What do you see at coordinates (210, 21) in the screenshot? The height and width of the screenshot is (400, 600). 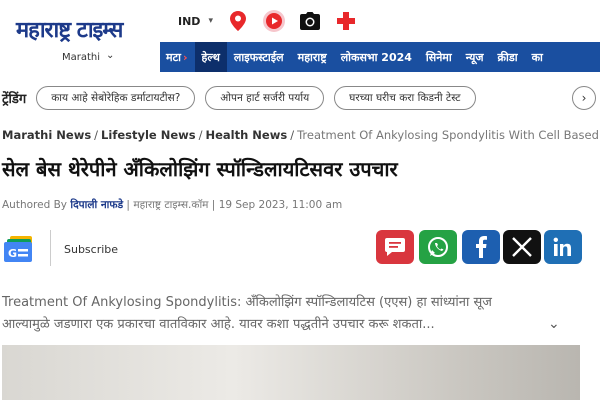 I see `chevron-down-icon: ▾` at bounding box center [210, 21].